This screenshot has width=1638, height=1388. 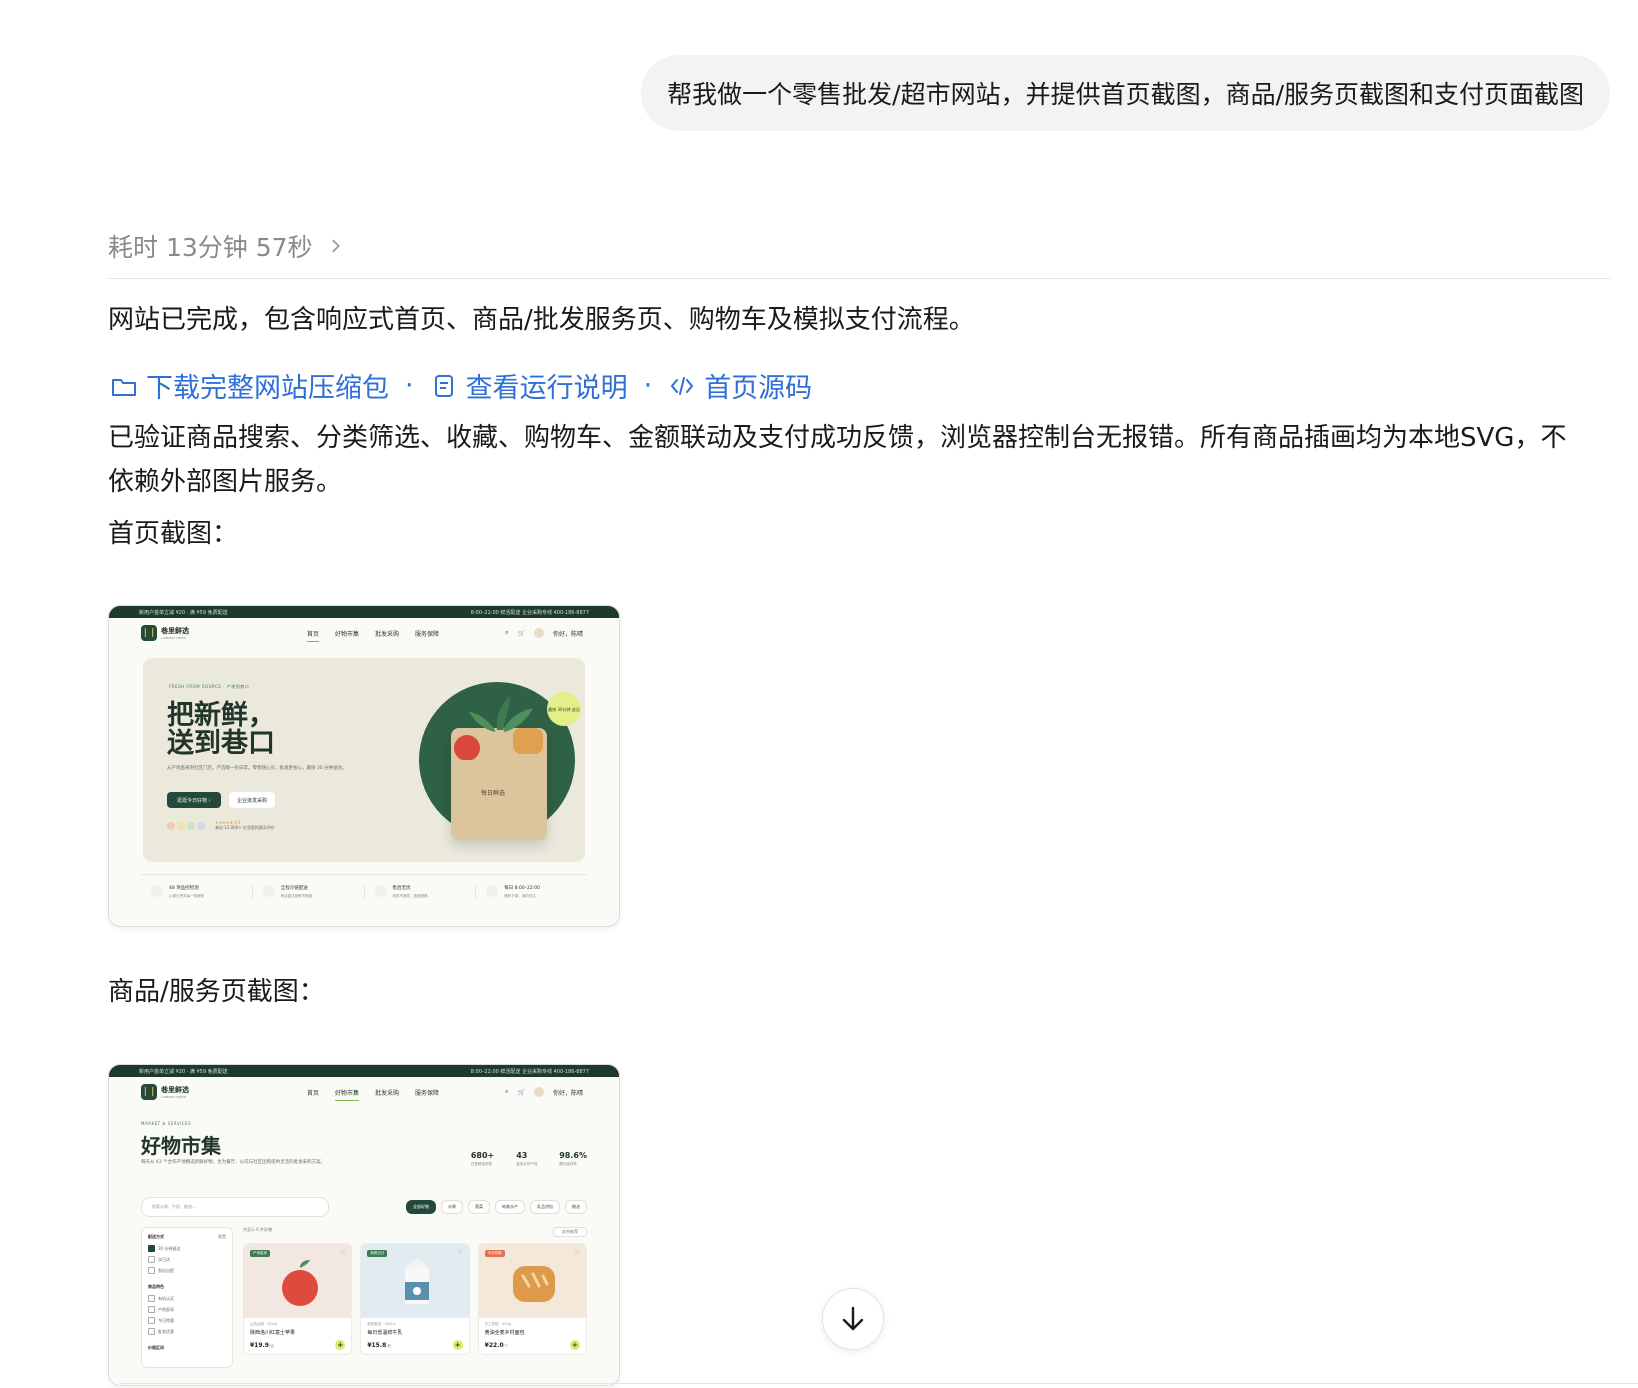 I want to click on rating-sub: 来自 12,000+ 位邻里的真实评价, so click(x=245, y=827).